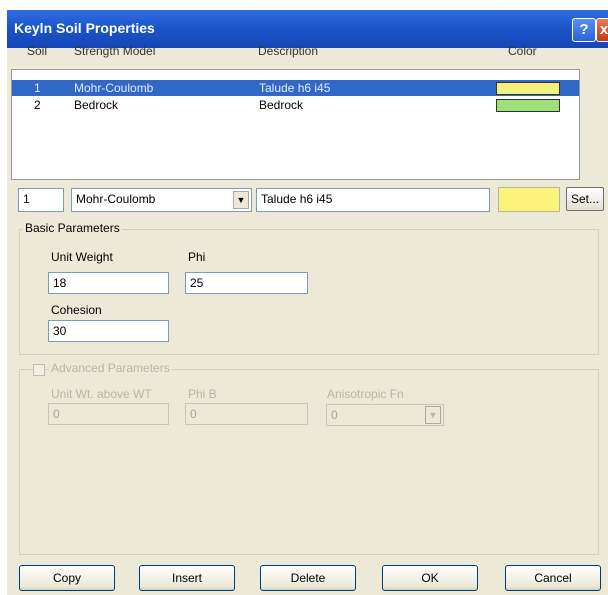  What do you see at coordinates (110, 368) in the screenshot?
I see `advanced-parameters-title: Advanced Parameters` at bounding box center [110, 368].